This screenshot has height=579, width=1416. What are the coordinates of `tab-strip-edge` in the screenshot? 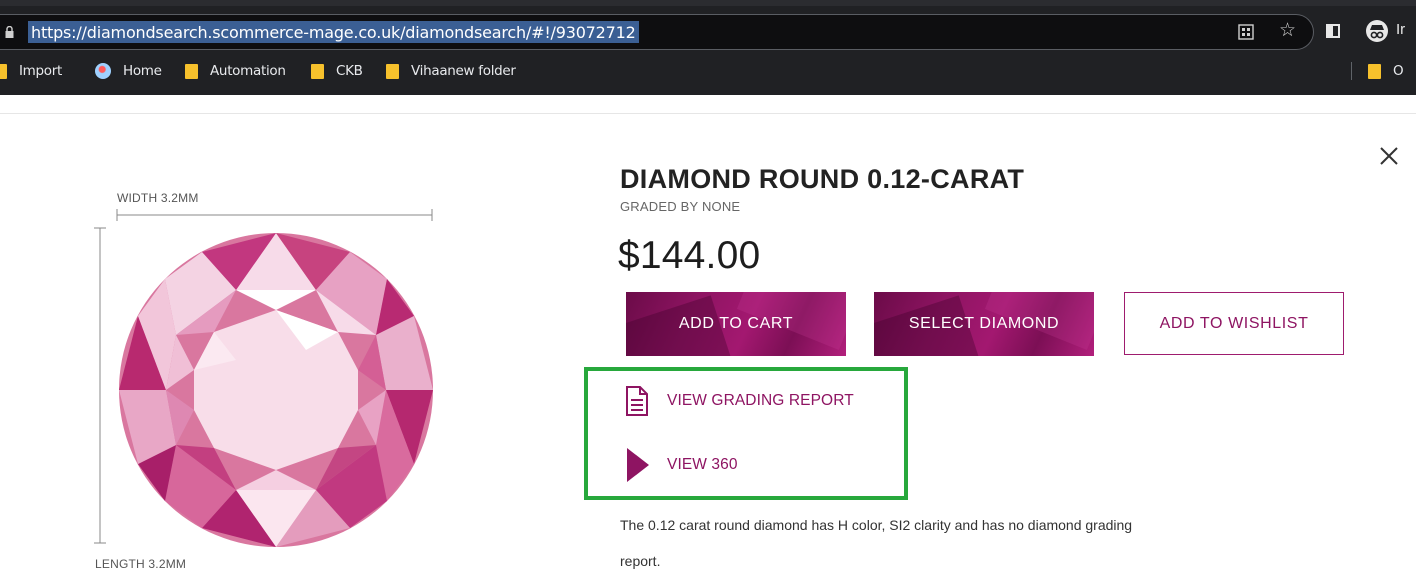 It's located at (708, 3).